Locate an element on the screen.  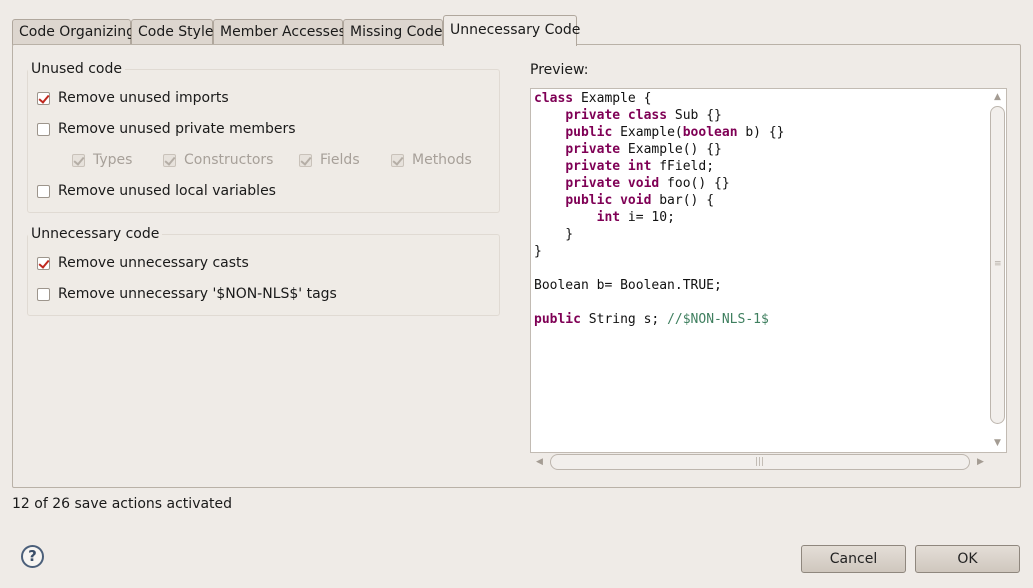
tab-unnecessary-code: Unnecessary Code is located at coordinates (511, 30).